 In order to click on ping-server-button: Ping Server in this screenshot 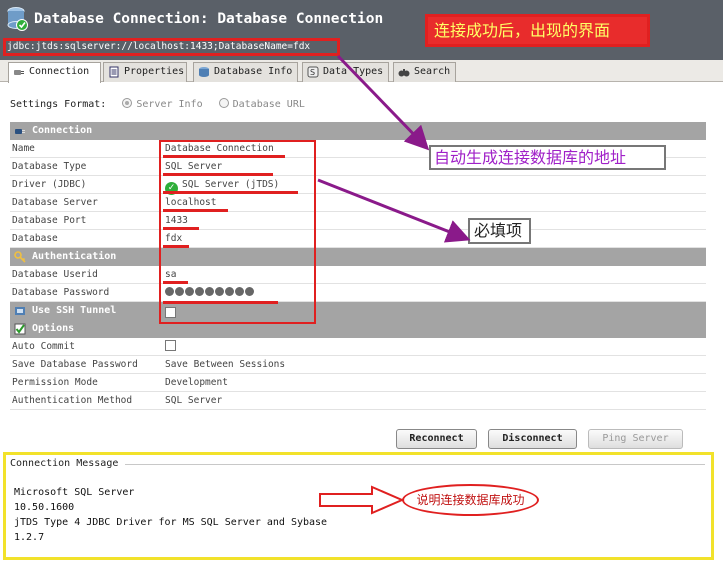, I will do `click(635, 439)`.